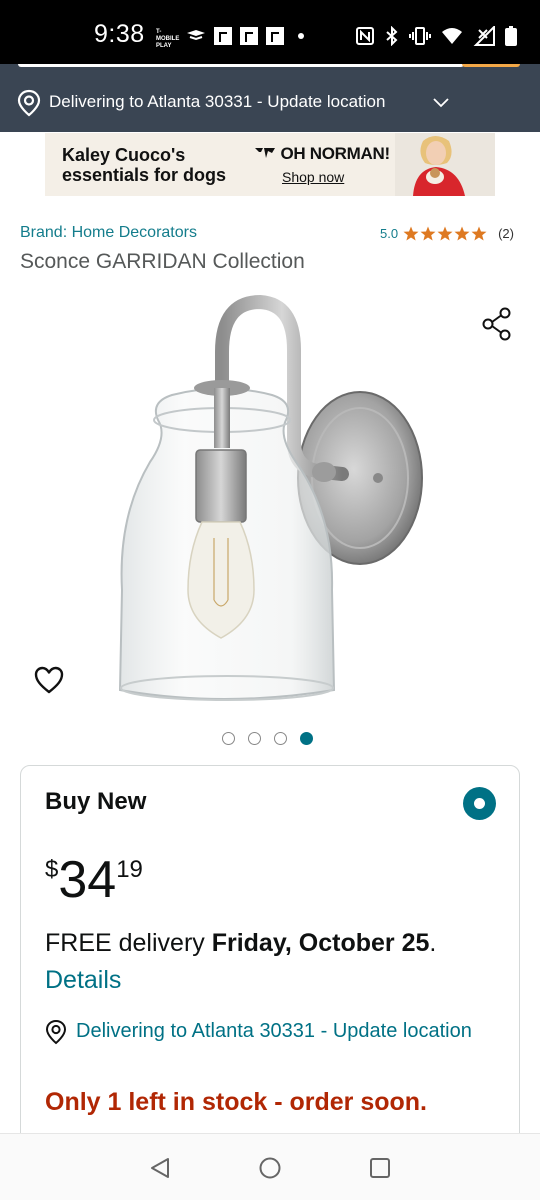 Image resolution: width=540 pixels, height=1200 pixels. I want to click on chevron-down-icon, so click(441, 103).